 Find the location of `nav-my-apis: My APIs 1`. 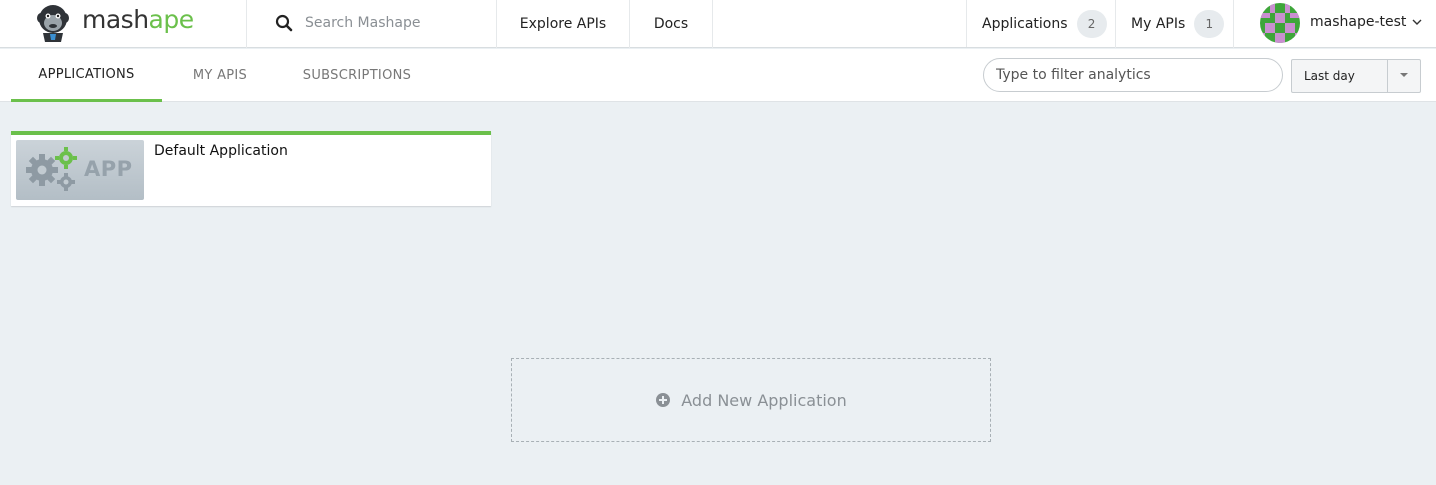

nav-my-apis: My APIs 1 is located at coordinates (1175, 24).